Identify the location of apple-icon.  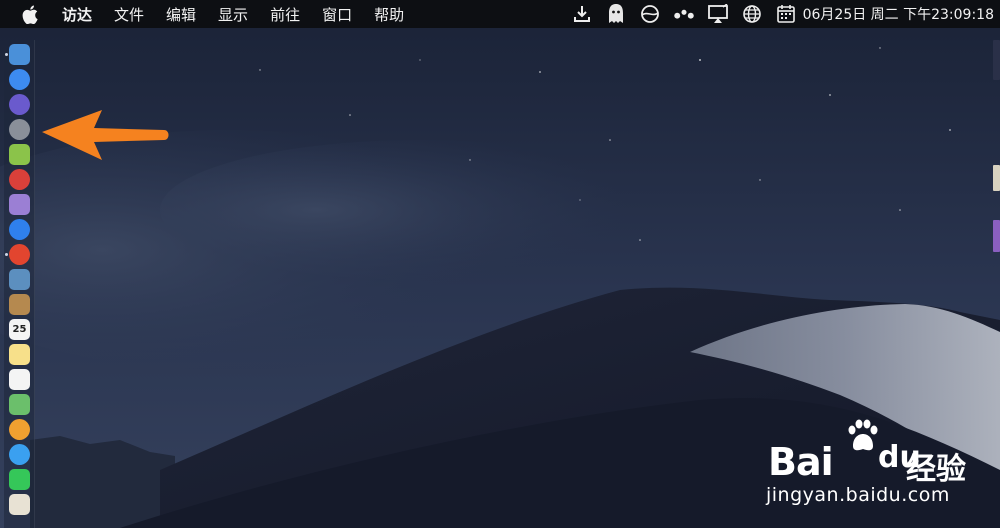
(31, 14).